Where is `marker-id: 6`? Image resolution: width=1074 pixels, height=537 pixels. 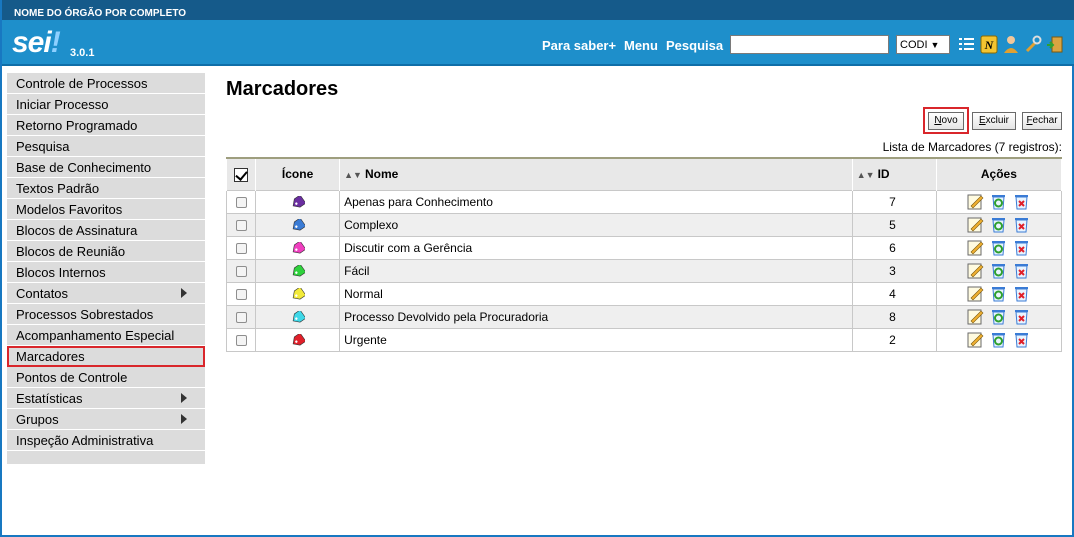
marker-id: 6 is located at coordinates (894, 247).